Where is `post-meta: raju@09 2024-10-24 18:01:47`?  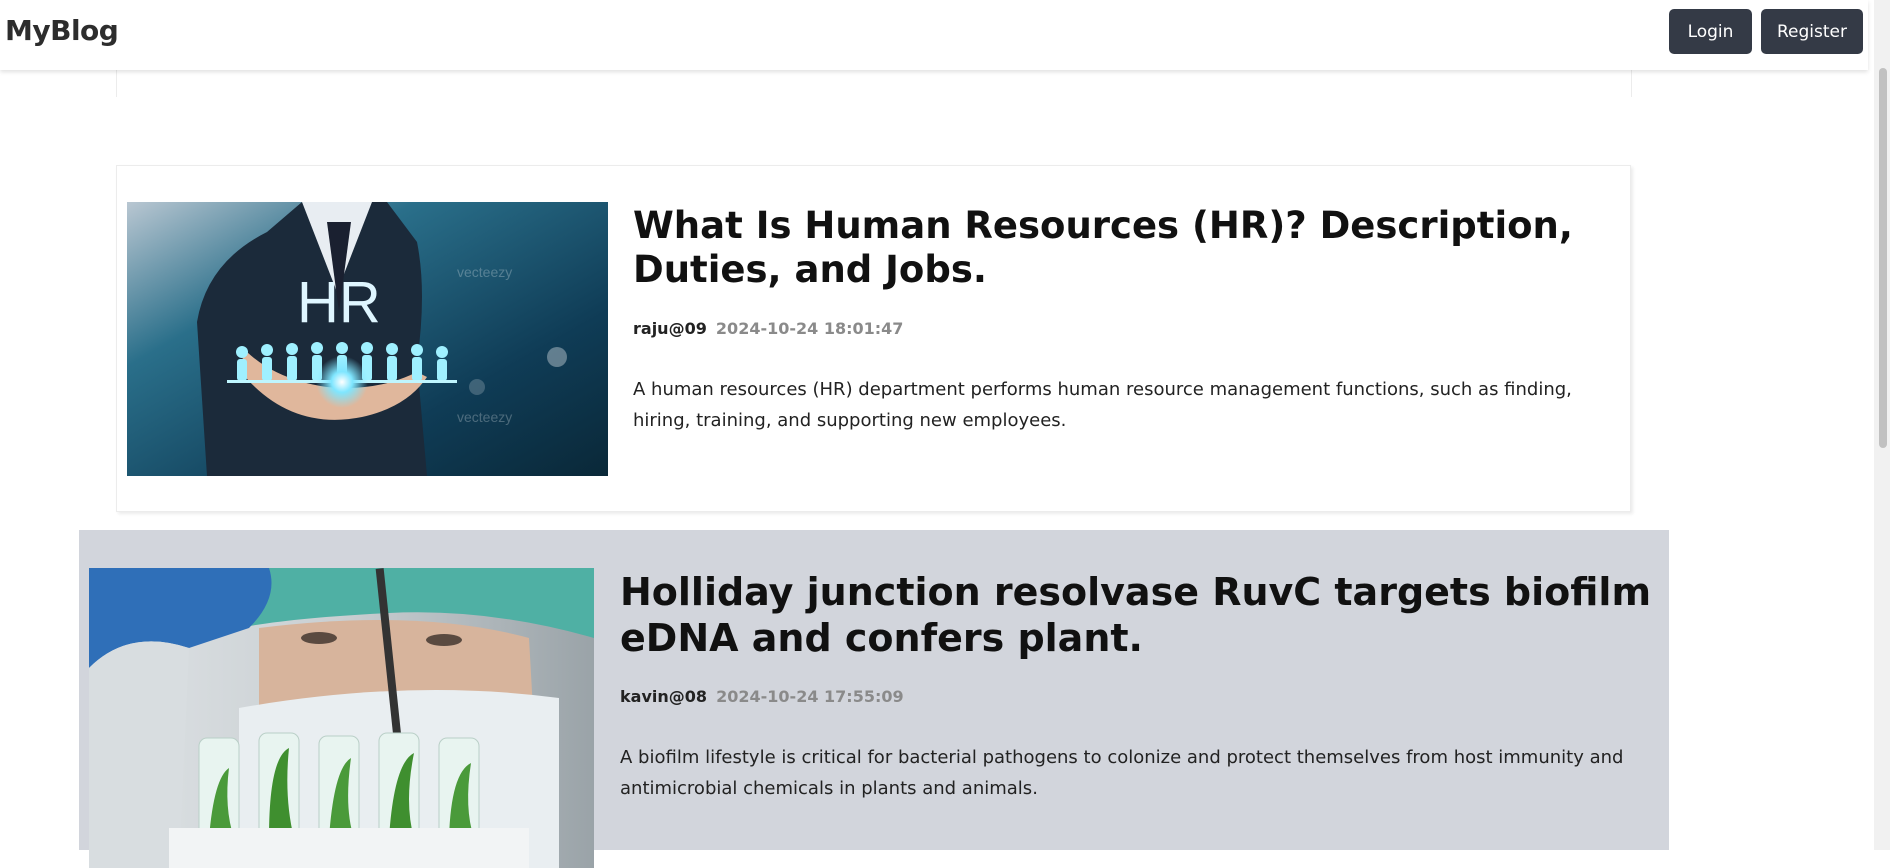 post-meta: raju@09 2024-10-24 18:01:47 is located at coordinates (1128, 328).